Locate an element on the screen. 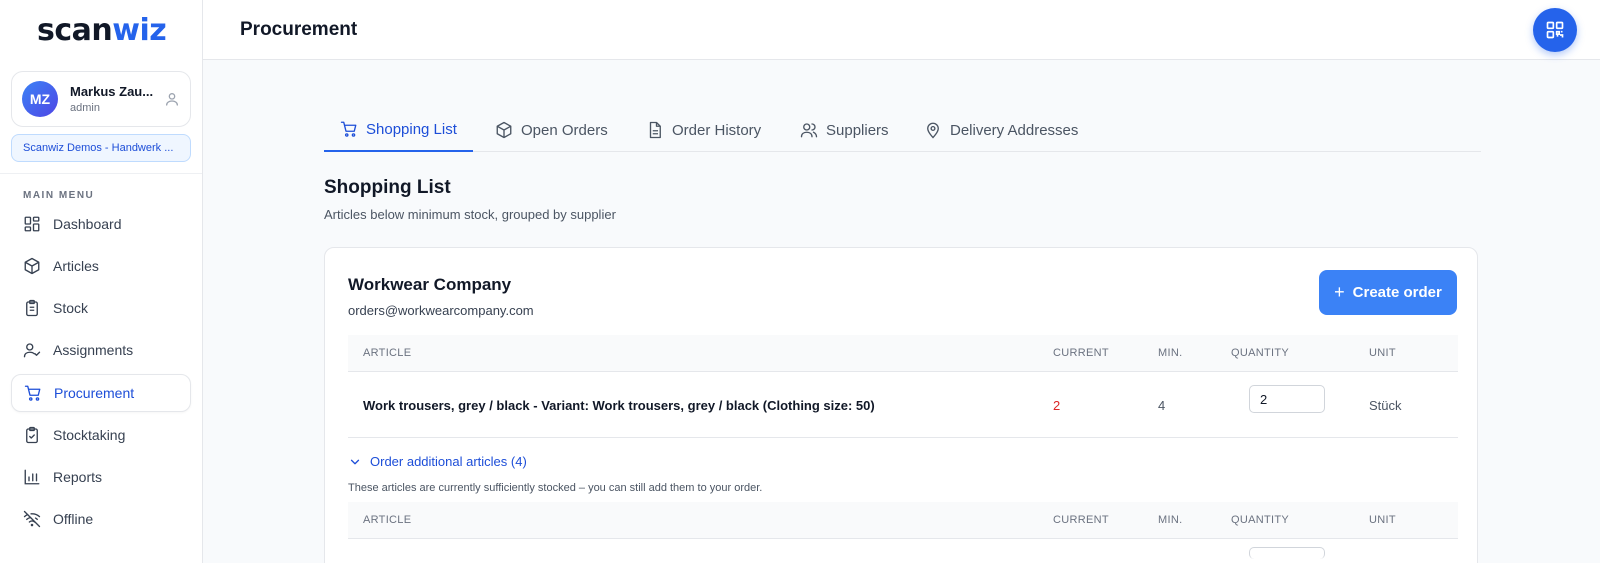  avatar: MZ is located at coordinates (40, 99).